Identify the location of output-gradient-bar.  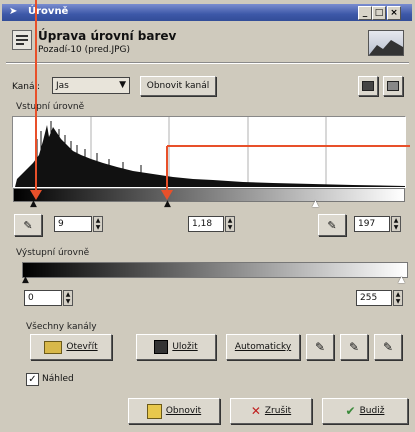
(215, 270).